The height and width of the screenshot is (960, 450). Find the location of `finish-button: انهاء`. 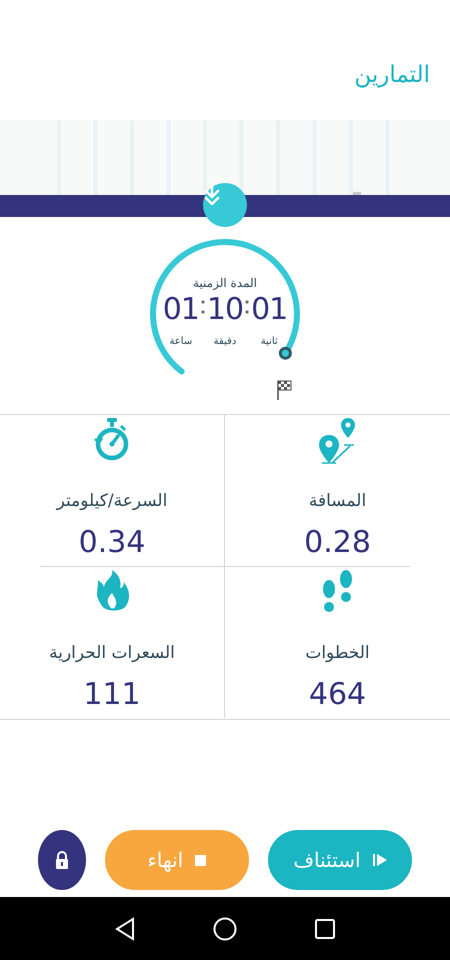

finish-button: انهاء is located at coordinates (176, 860).